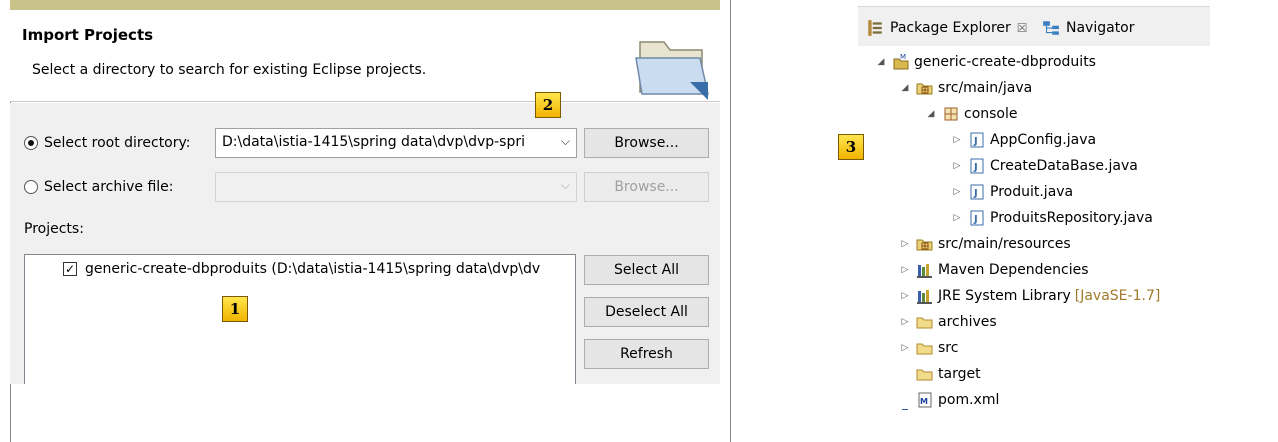 The image size is (1278, 442). What do you see at coordinates (875, 28) in the screenshot?
I see `package-explorer-icon` at bounding box center [875, 28].